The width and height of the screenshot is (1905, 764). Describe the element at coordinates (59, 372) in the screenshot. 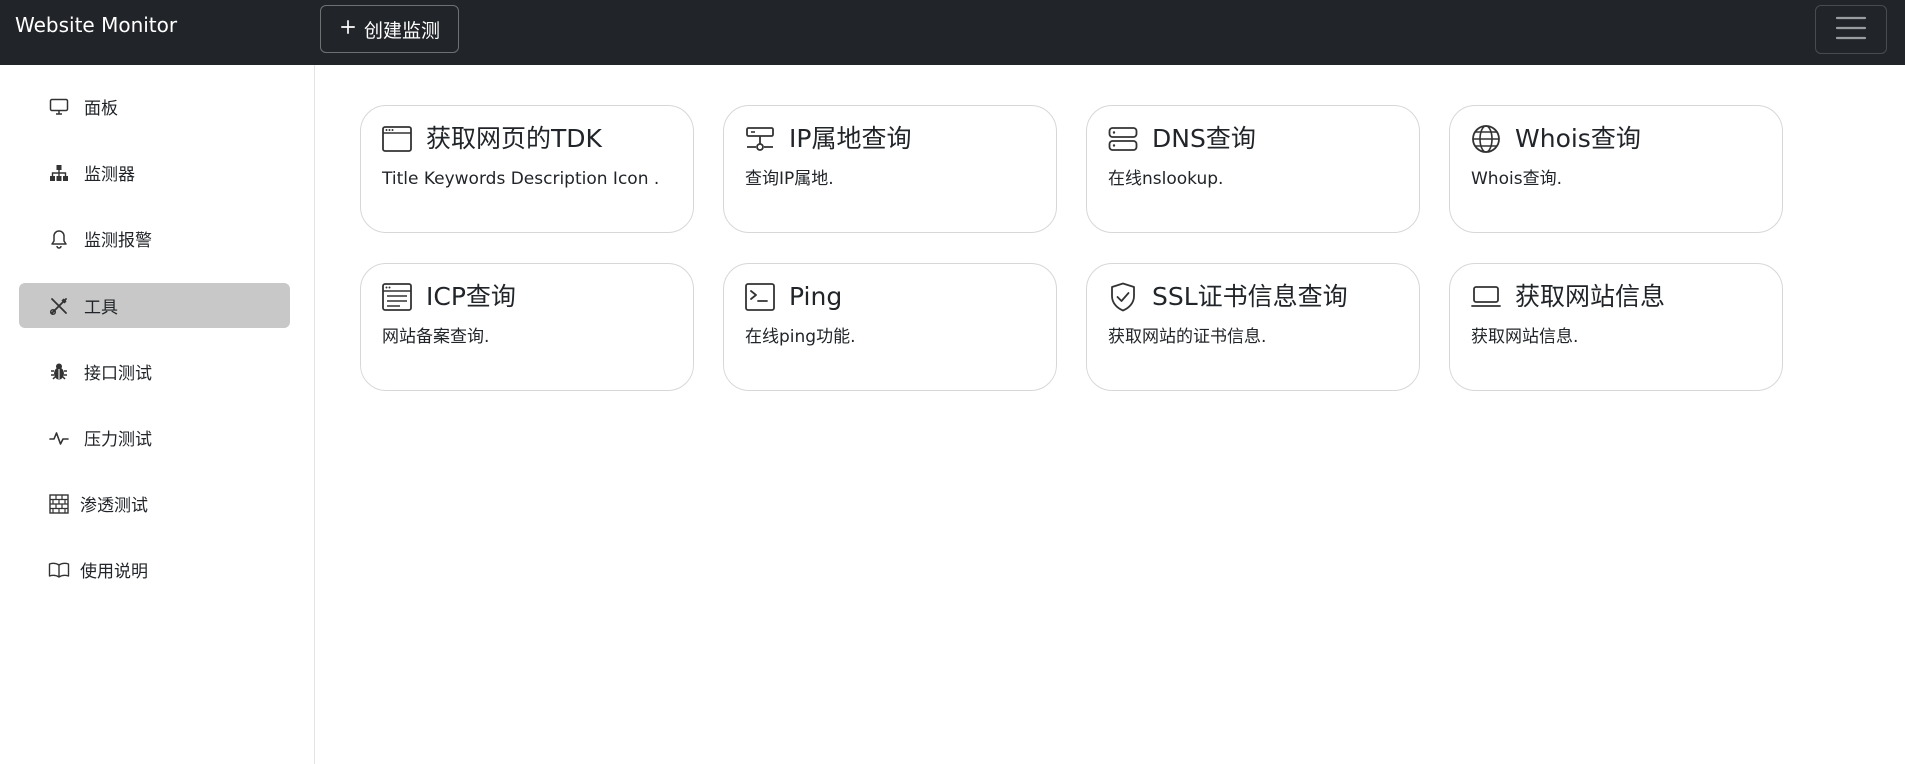

I see `bug-icon` at that location.